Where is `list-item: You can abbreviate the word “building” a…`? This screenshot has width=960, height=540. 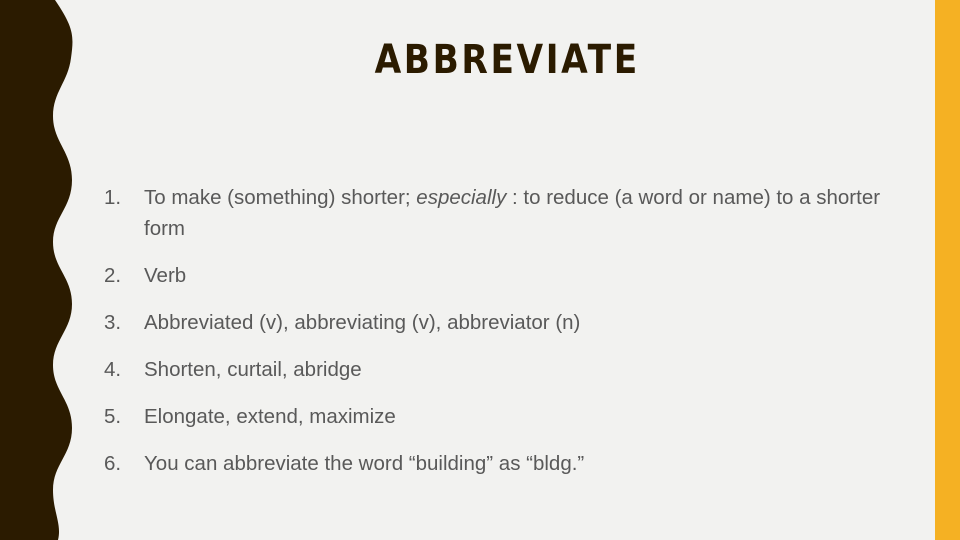
list-item: You can abbreviate the word “building” a… is located at coordinates (499, 463).